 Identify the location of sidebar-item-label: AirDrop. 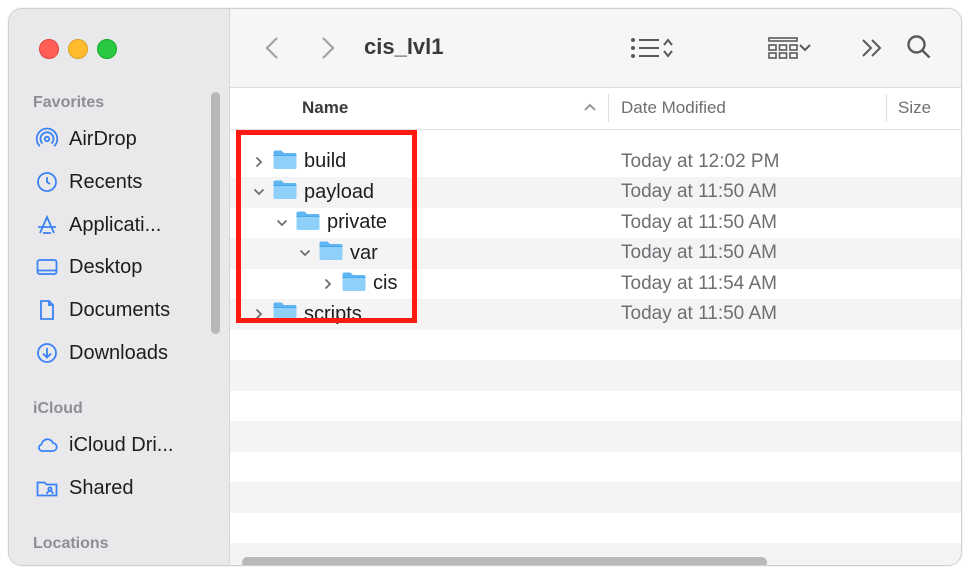
(103, 138).